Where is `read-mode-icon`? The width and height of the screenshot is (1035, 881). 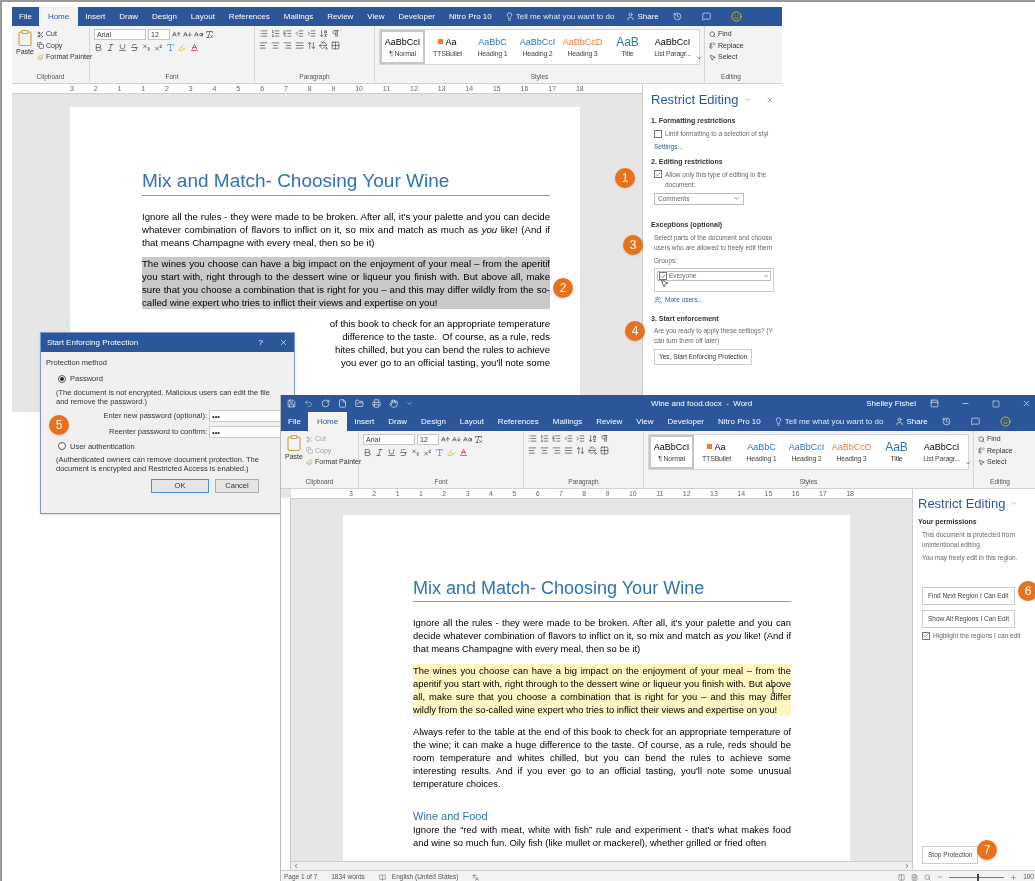 read-mode-icon is located at coordinates (902, 877).